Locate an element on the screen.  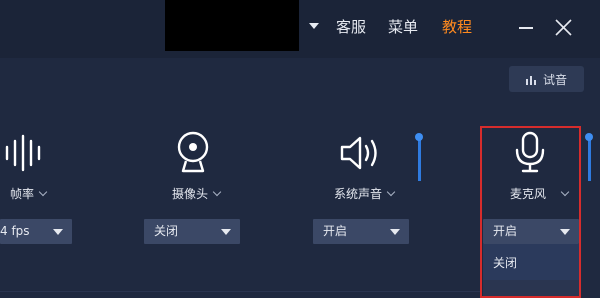
microphone-icon is located at coordinates (530, 152).